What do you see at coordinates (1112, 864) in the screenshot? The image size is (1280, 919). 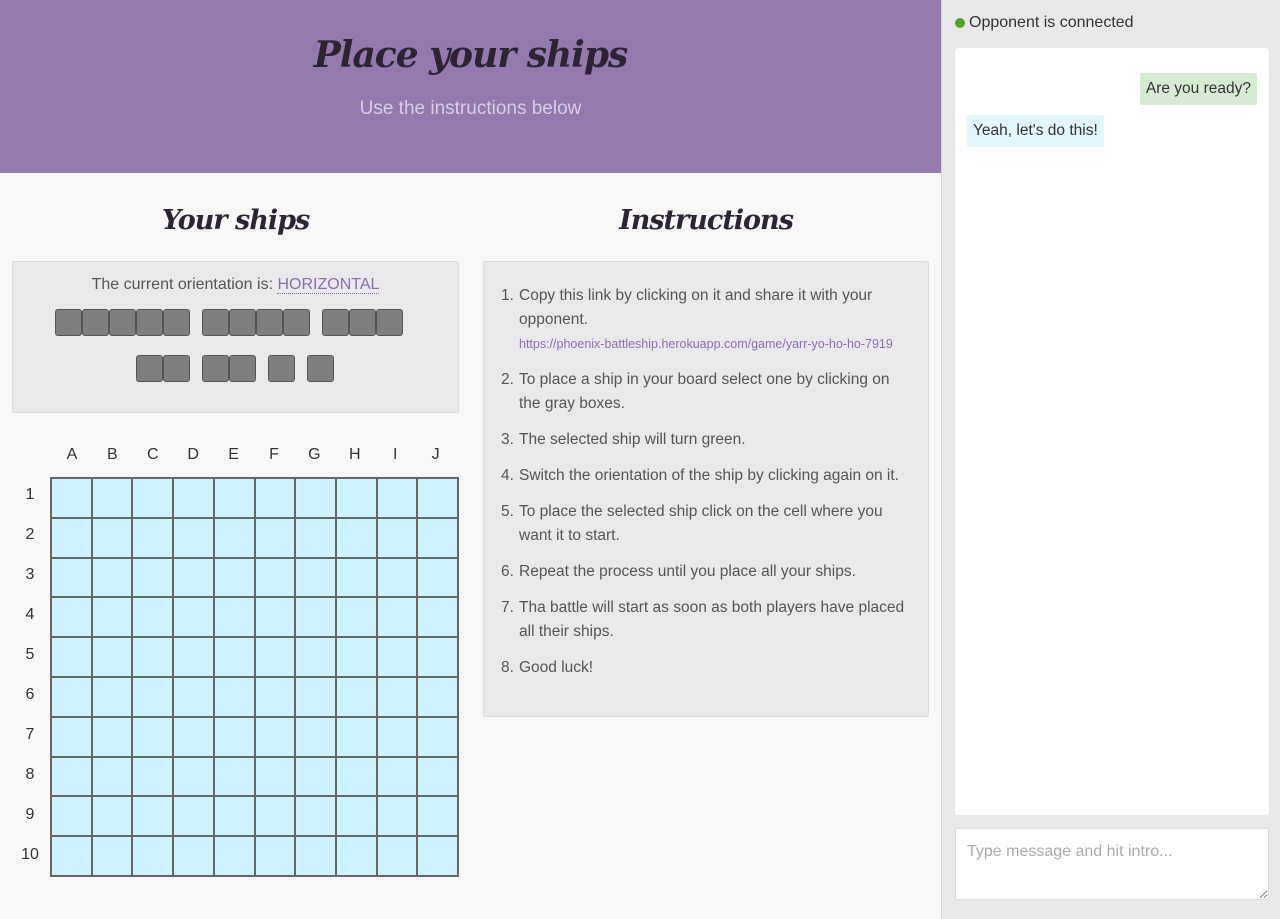 I see `chat-input` at bounding box center [1112, 864].